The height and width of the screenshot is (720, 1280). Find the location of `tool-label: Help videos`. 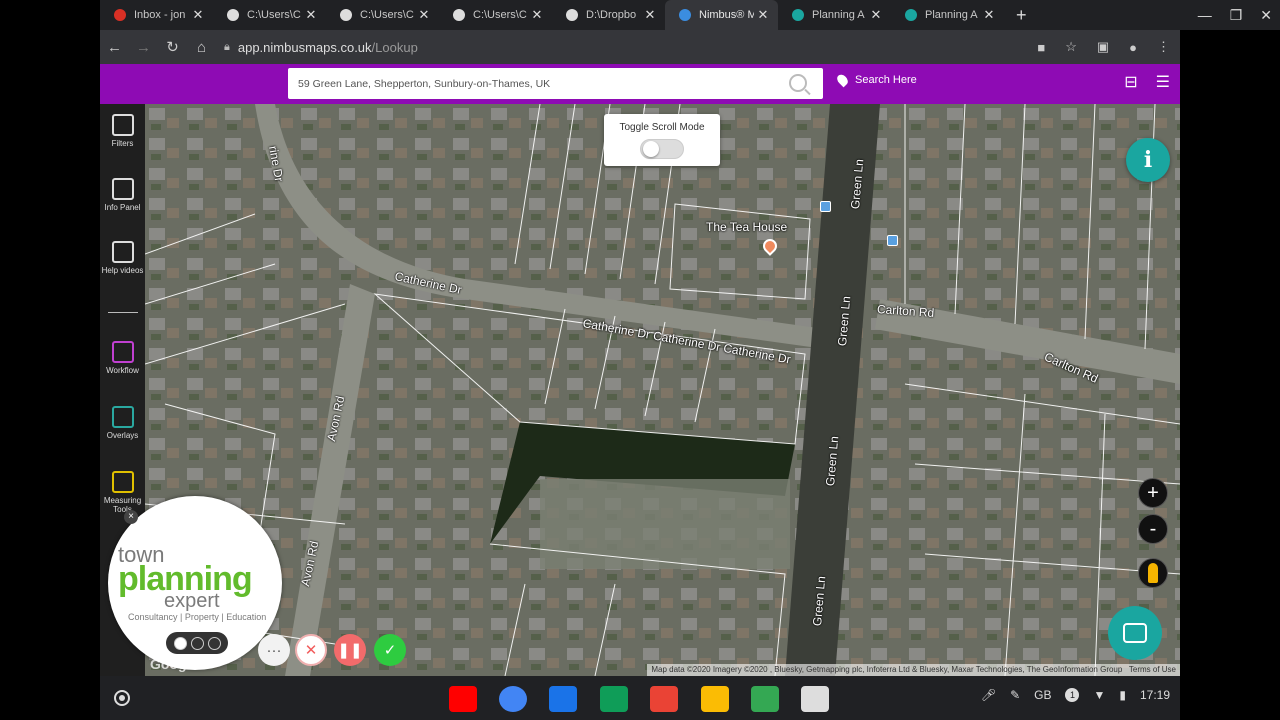

tool-label: Help videos is located at coordinates (122, 270).